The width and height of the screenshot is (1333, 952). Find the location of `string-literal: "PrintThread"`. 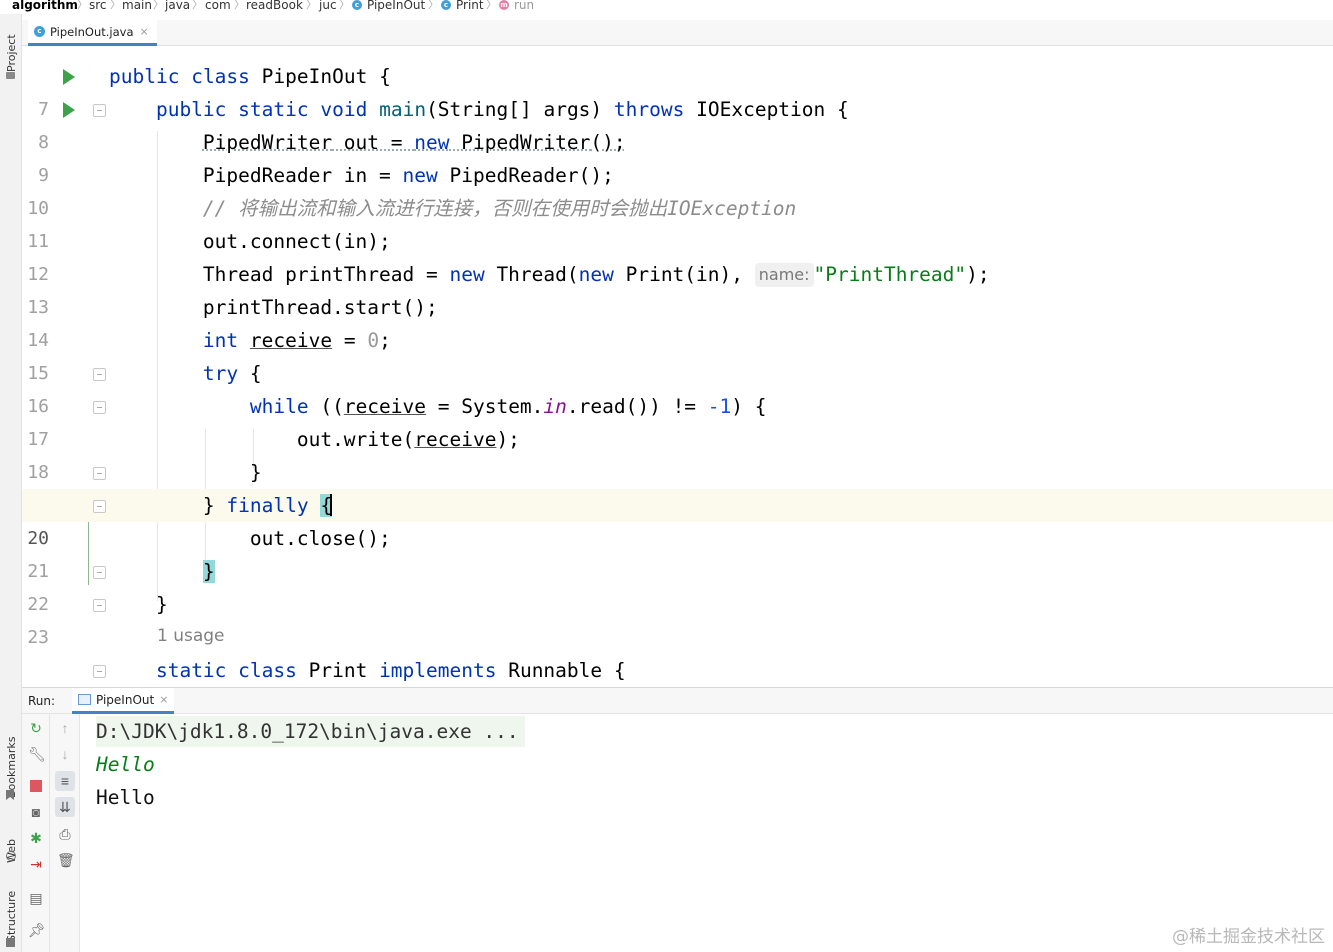

string-literal: "PrintThread" is located at coordinates (890, 274).